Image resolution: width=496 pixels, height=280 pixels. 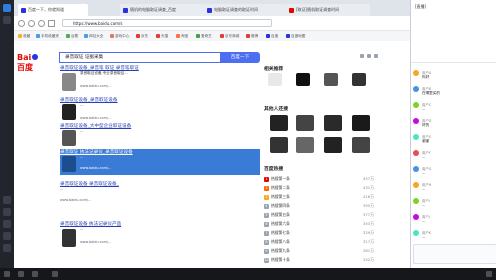 What do you see at coordinates (368, 241) in the screenshot?
I see `hot-value: 317万` at bounding box center [368, 241].